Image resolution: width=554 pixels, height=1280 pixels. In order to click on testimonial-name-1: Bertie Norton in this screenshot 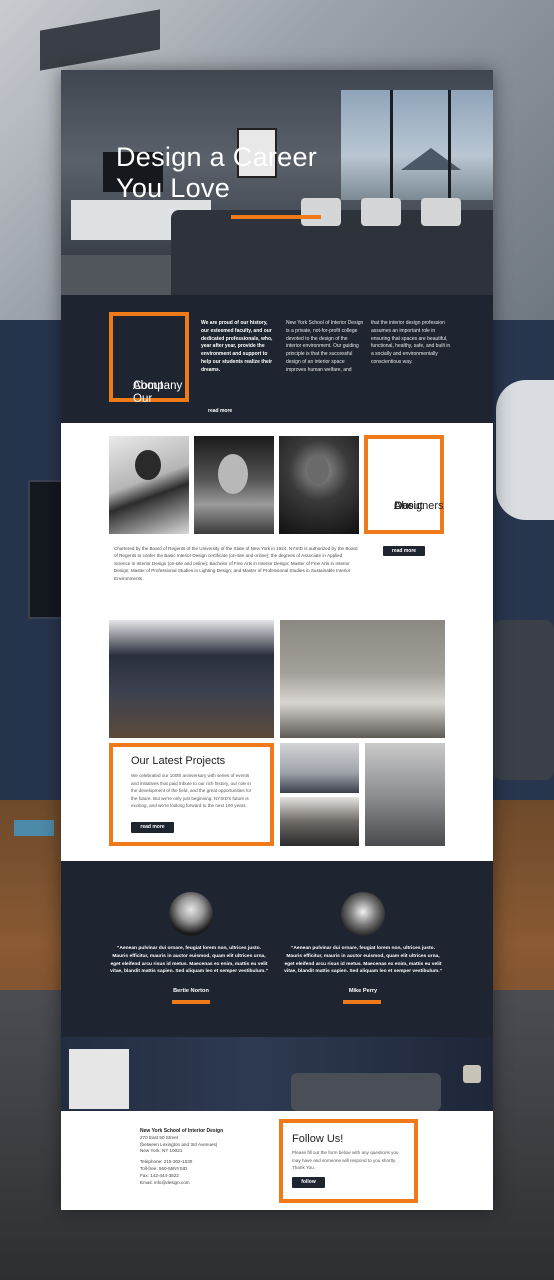, I will do `click(191, 991)`.